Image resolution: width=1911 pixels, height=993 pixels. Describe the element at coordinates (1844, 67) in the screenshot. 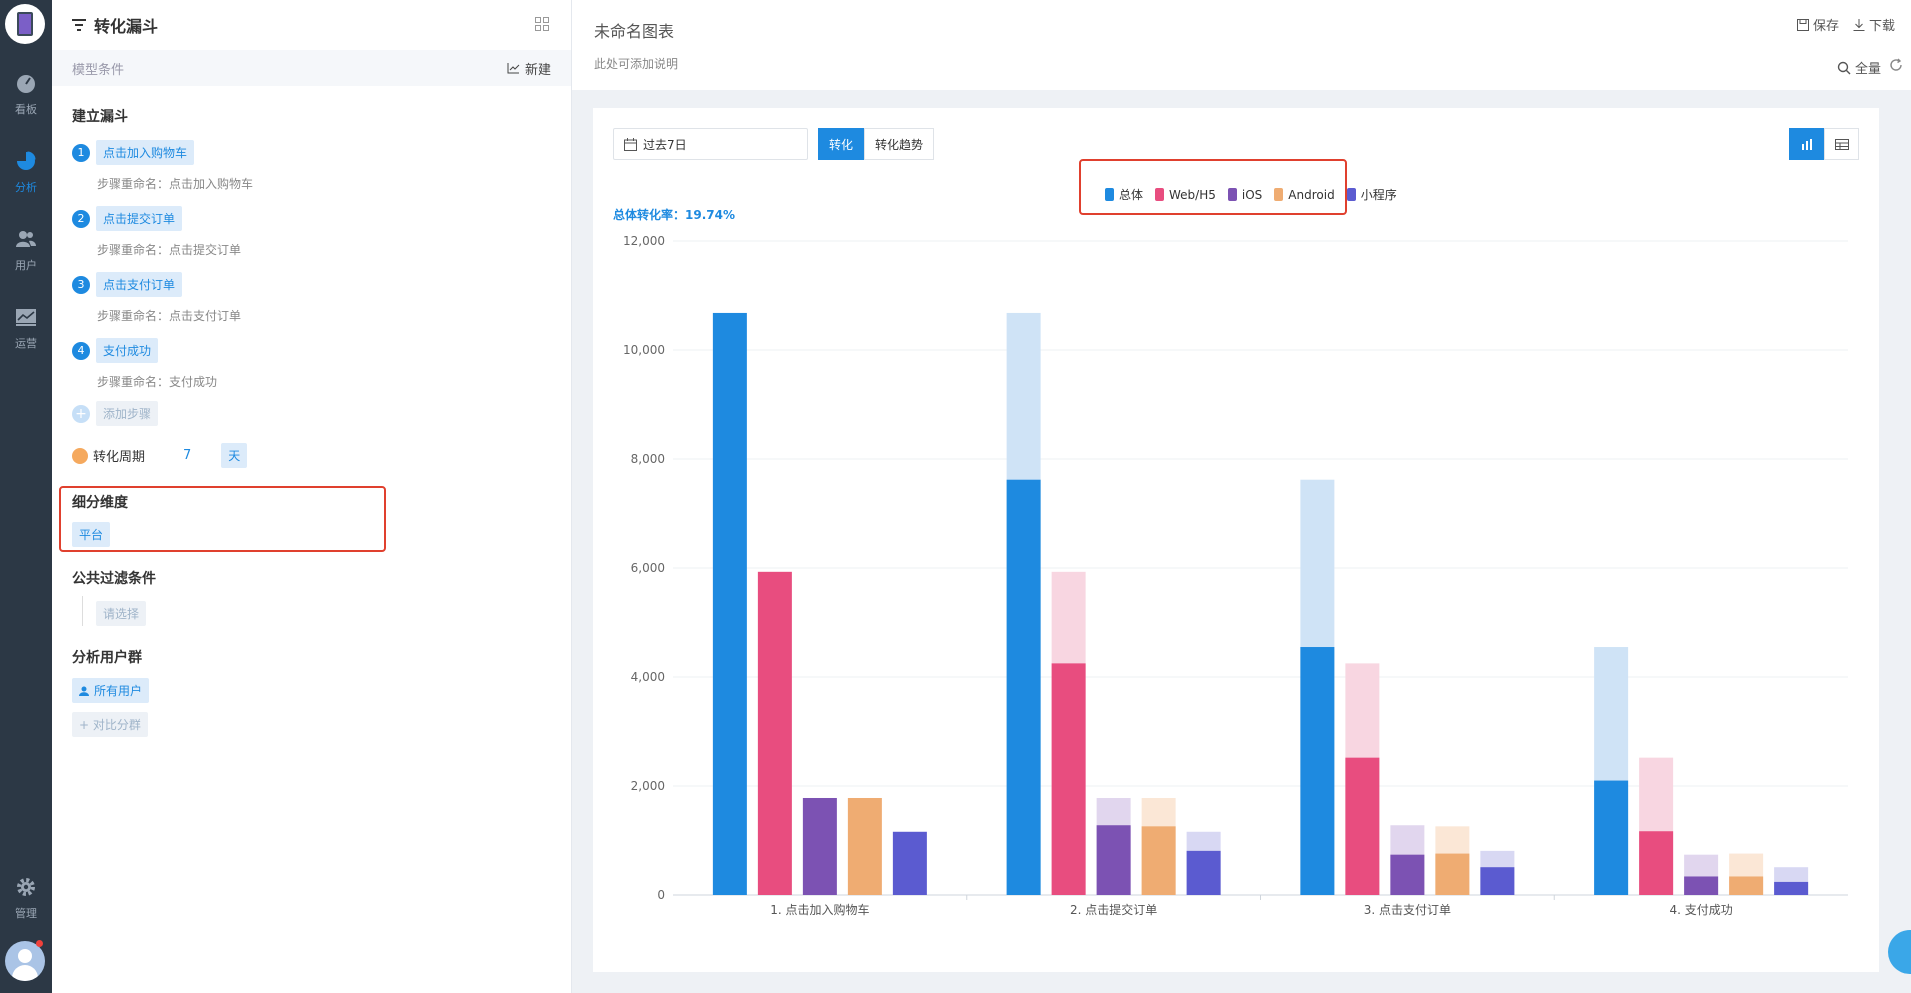

I see `search-icon` at that location.